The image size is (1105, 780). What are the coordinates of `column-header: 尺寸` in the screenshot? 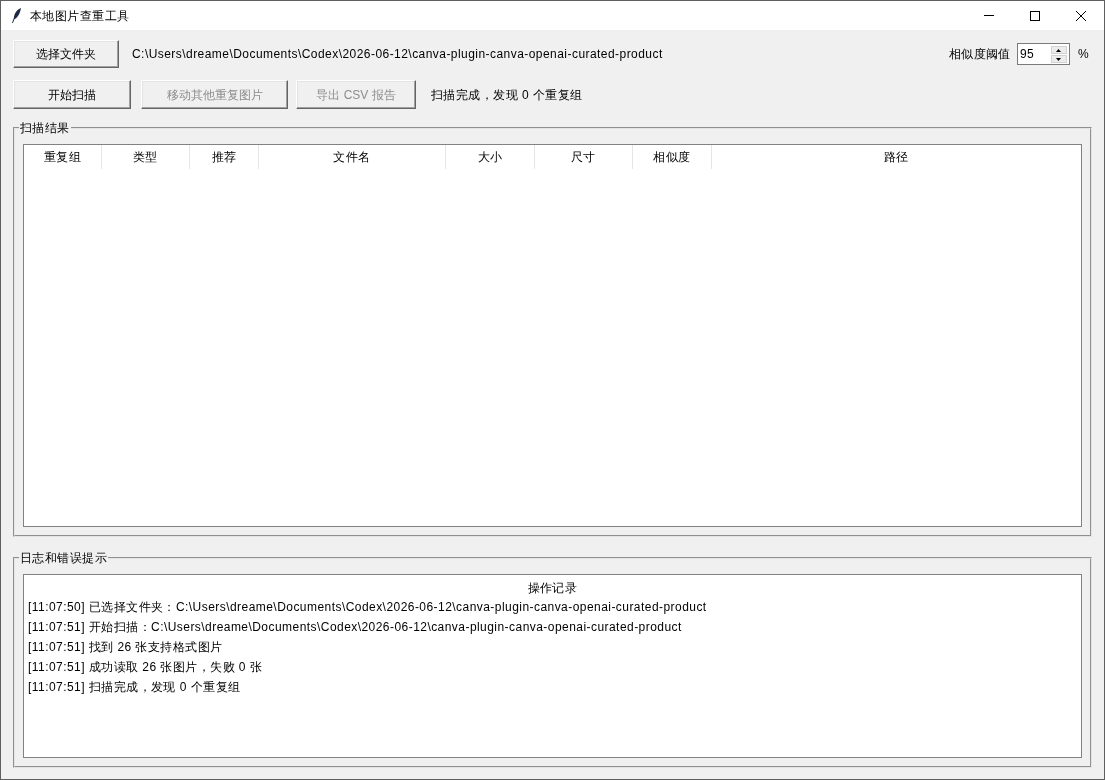 It's located at (584, 157).